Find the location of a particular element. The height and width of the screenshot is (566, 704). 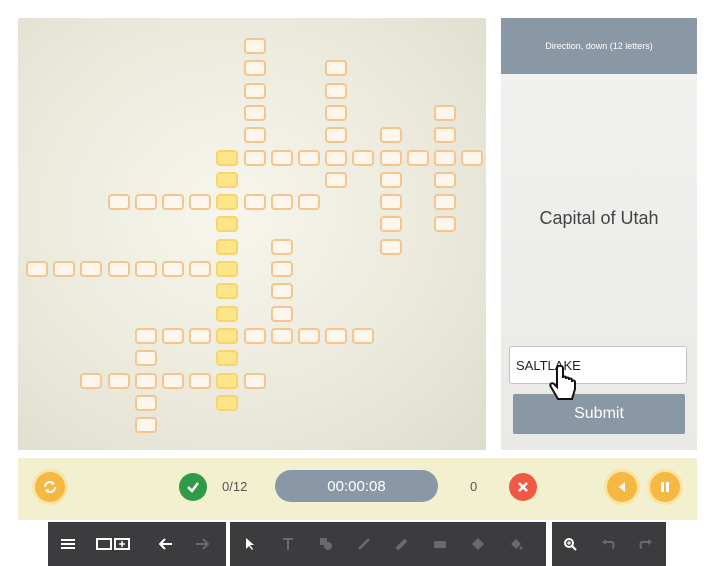

pages-button is located at coordinates (114, 544).